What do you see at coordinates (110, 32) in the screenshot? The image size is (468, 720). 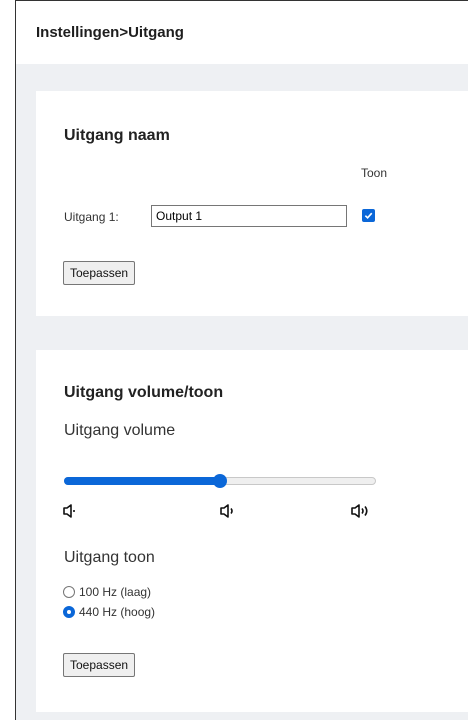 I see `page-title: Instellingen>Uitgang` at bounding box center [110, 32].